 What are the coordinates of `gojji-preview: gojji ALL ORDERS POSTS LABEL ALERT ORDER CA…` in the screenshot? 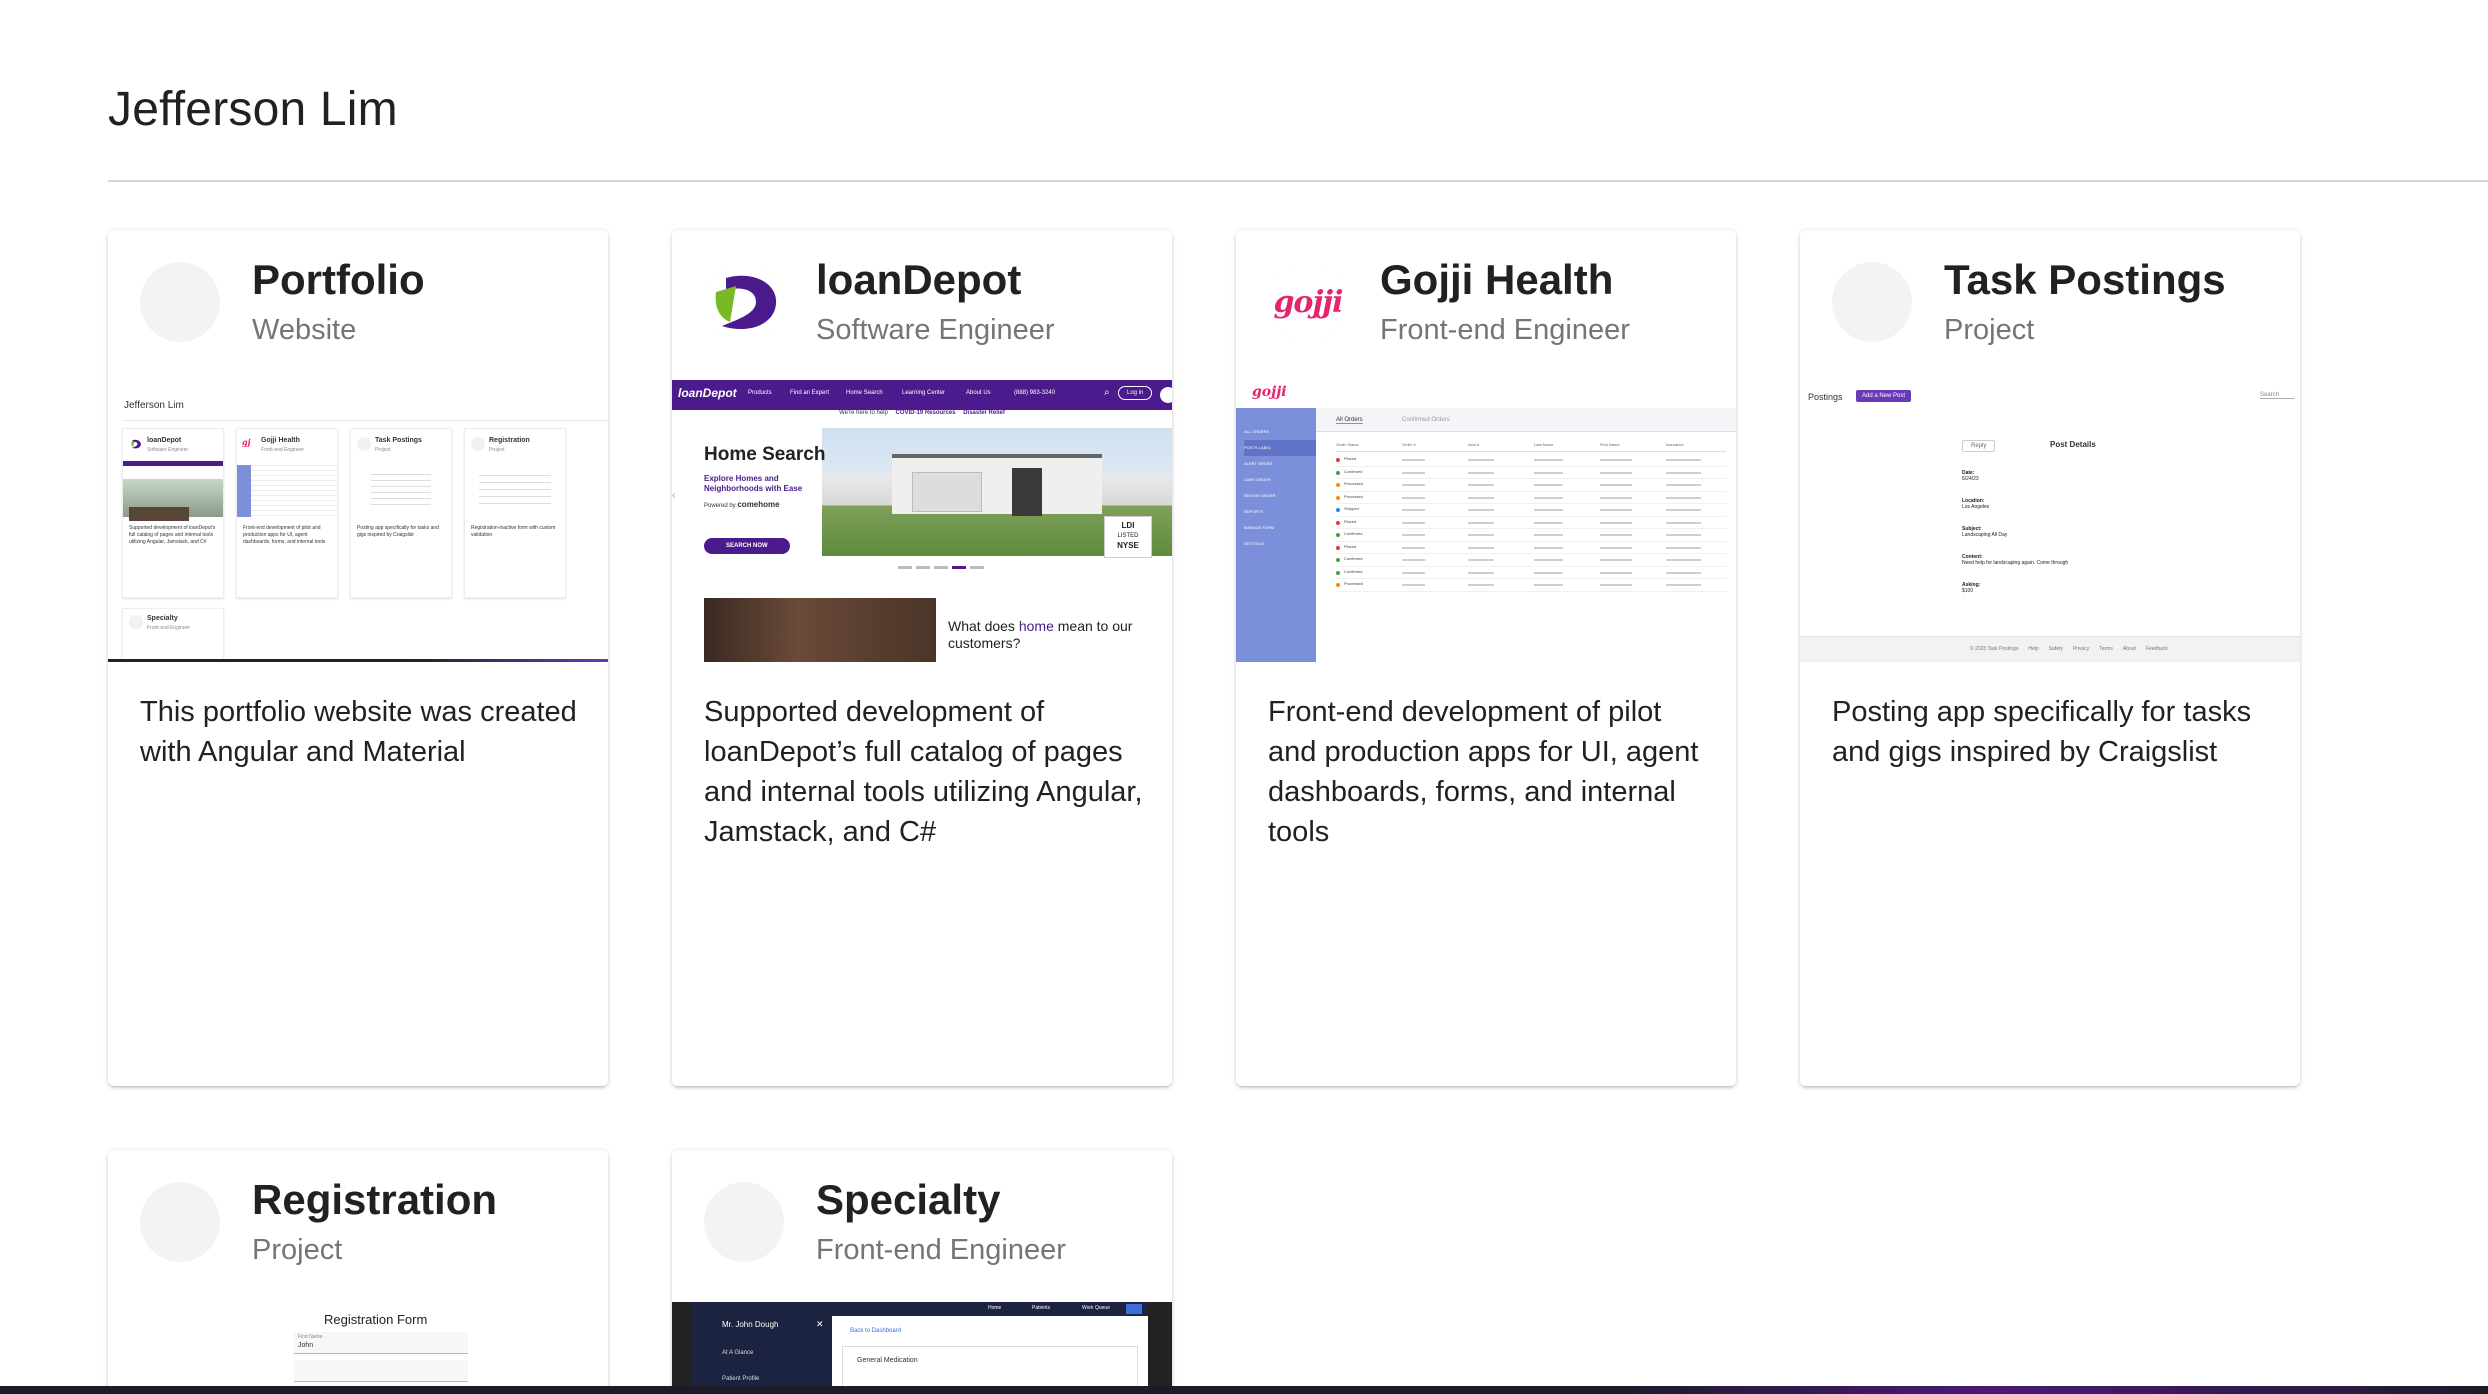 It's located at (1486, 521).